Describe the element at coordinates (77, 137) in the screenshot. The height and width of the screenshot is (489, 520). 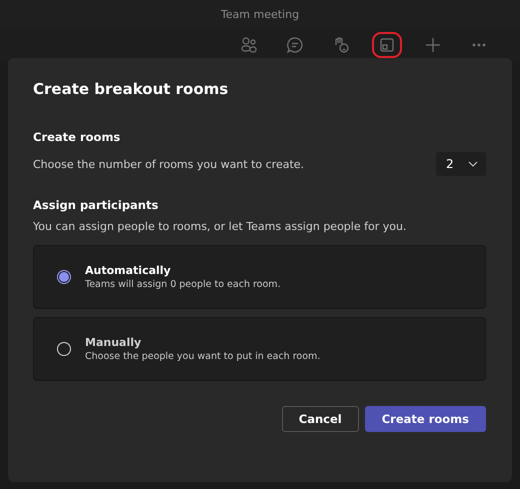
I see `section-heading: Create rooms` at that location.